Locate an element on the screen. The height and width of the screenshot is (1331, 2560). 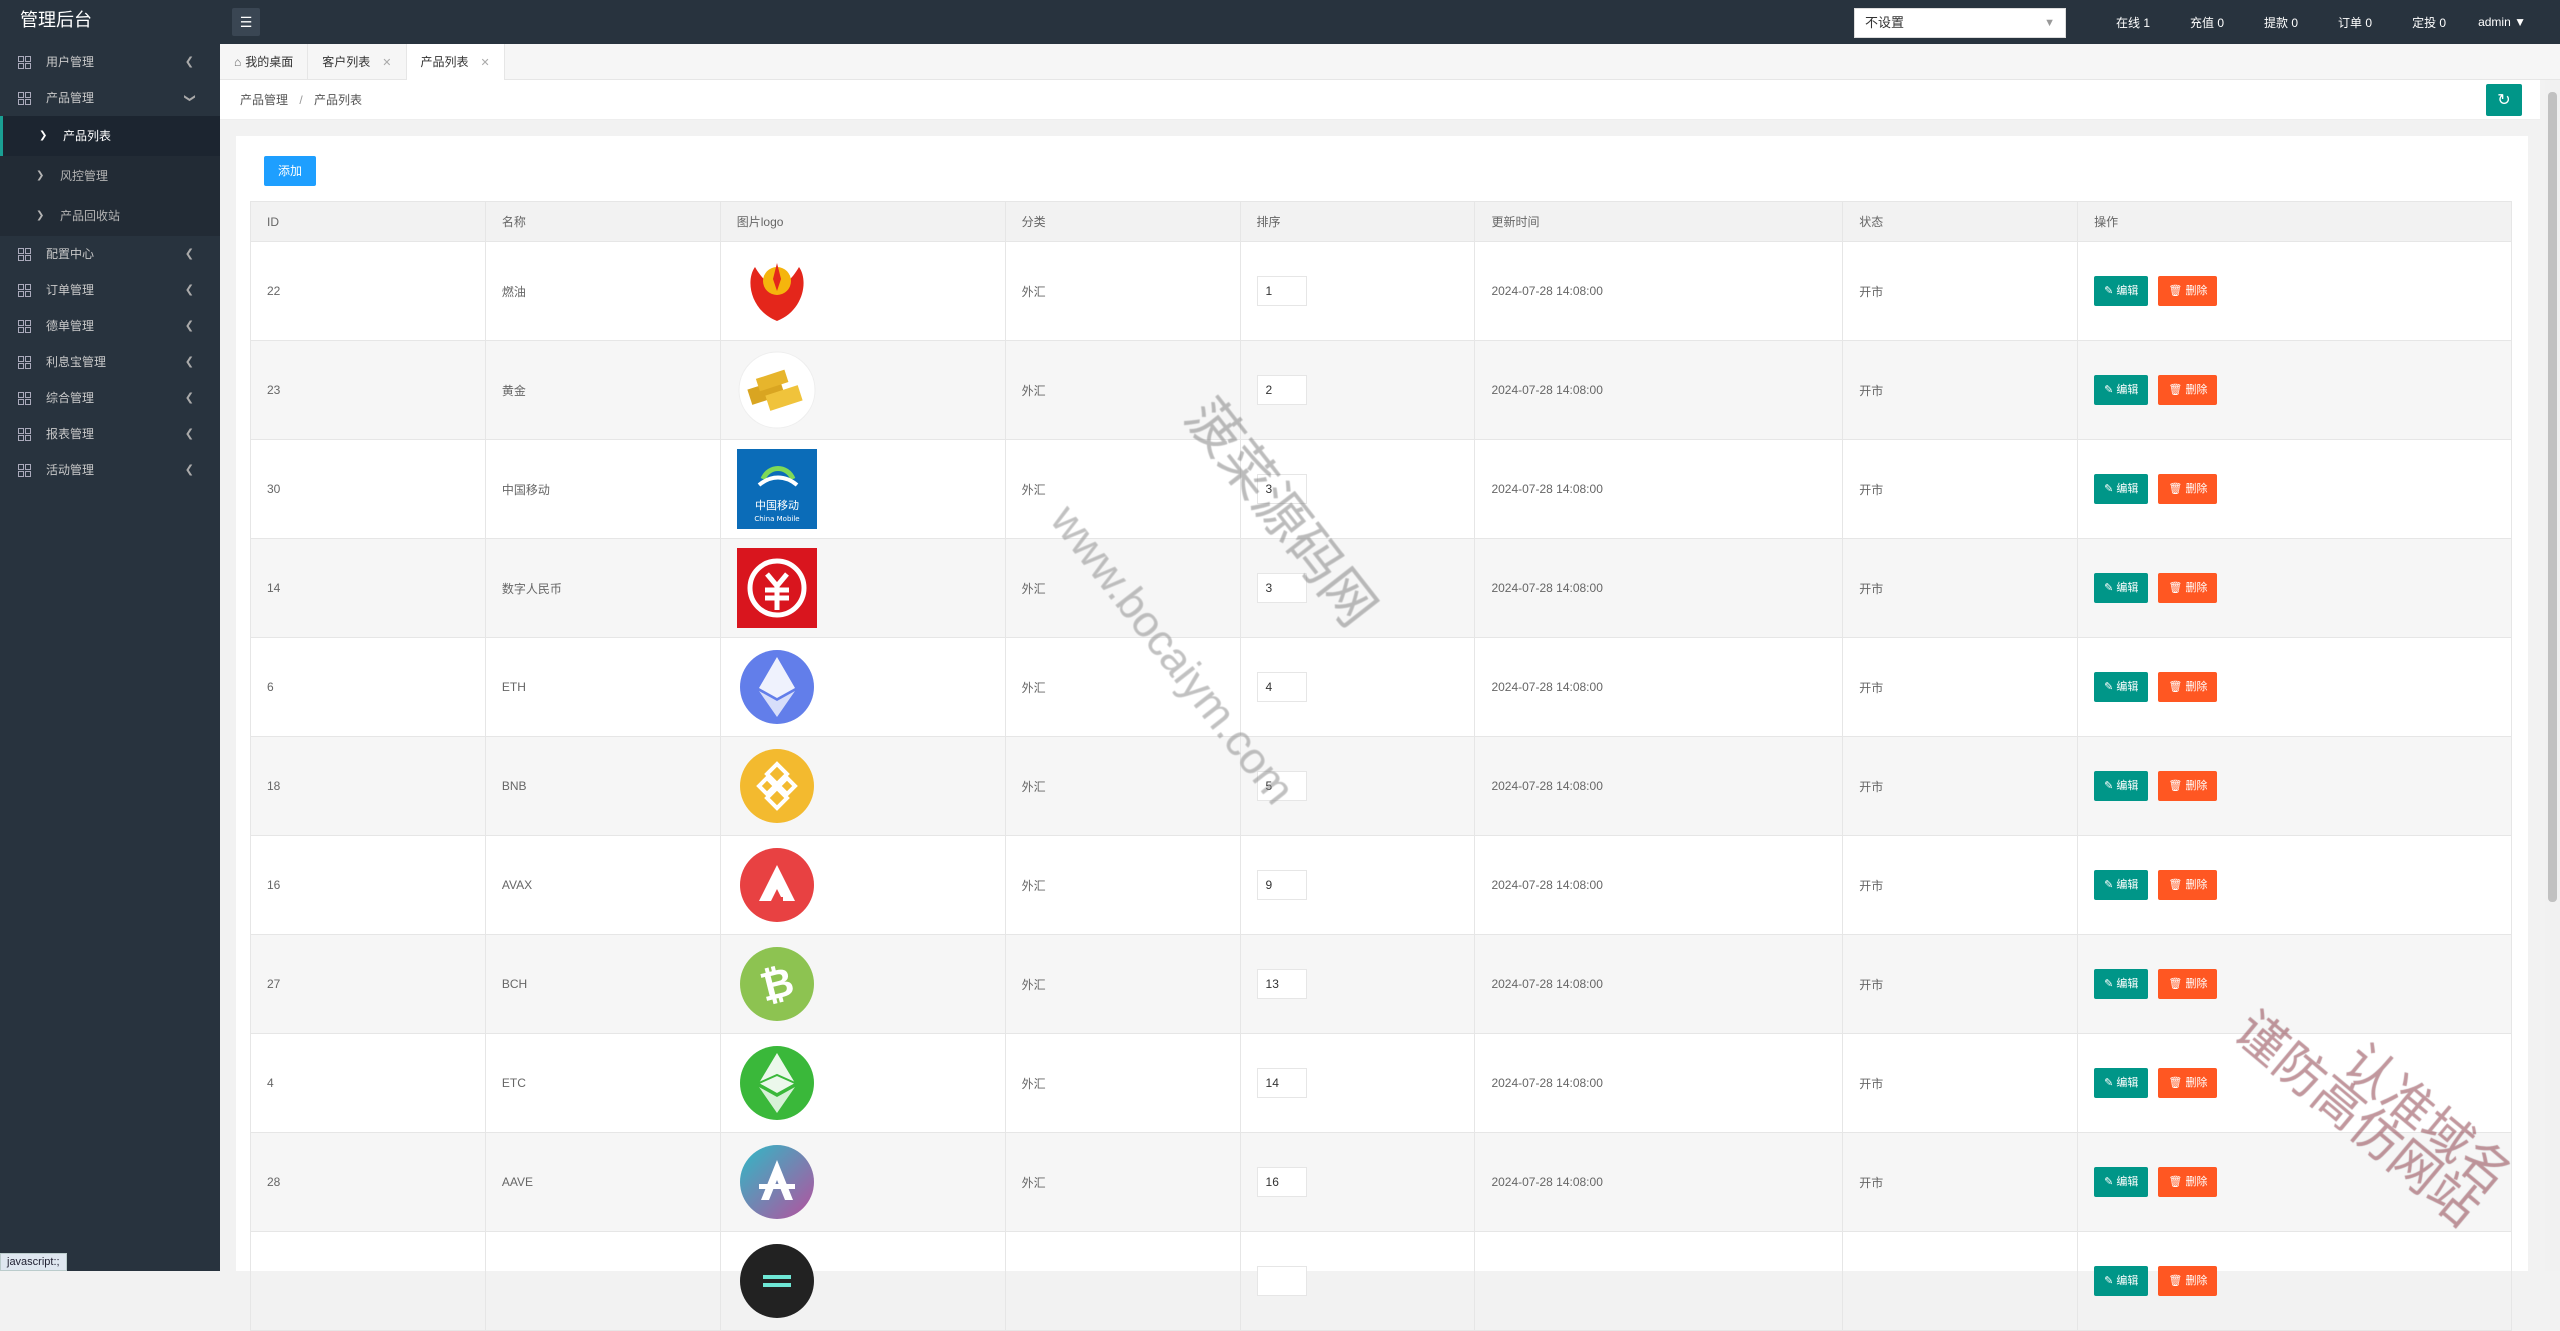
breadcrumb-bar: 产品管理 / 产品列表 ↻ is located at coordinates (1380, 100).